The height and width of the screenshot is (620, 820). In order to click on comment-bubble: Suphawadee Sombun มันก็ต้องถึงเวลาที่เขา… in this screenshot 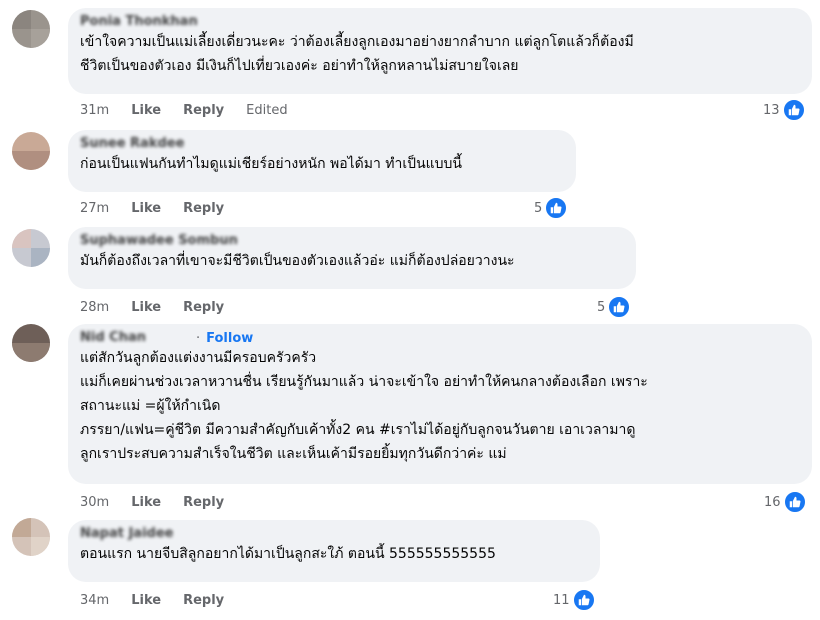, I will do `click(352, 258)`.